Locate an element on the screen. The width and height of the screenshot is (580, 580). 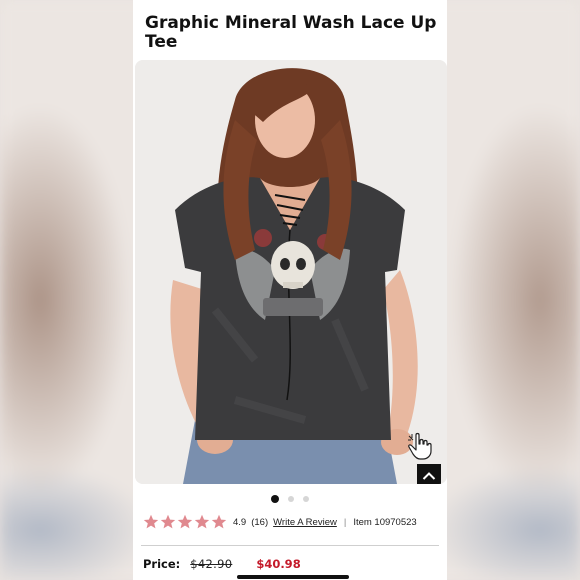
rating-row: 4.9 (16) Write A Review | Item 10970523 is located at coordinates (293, 522).